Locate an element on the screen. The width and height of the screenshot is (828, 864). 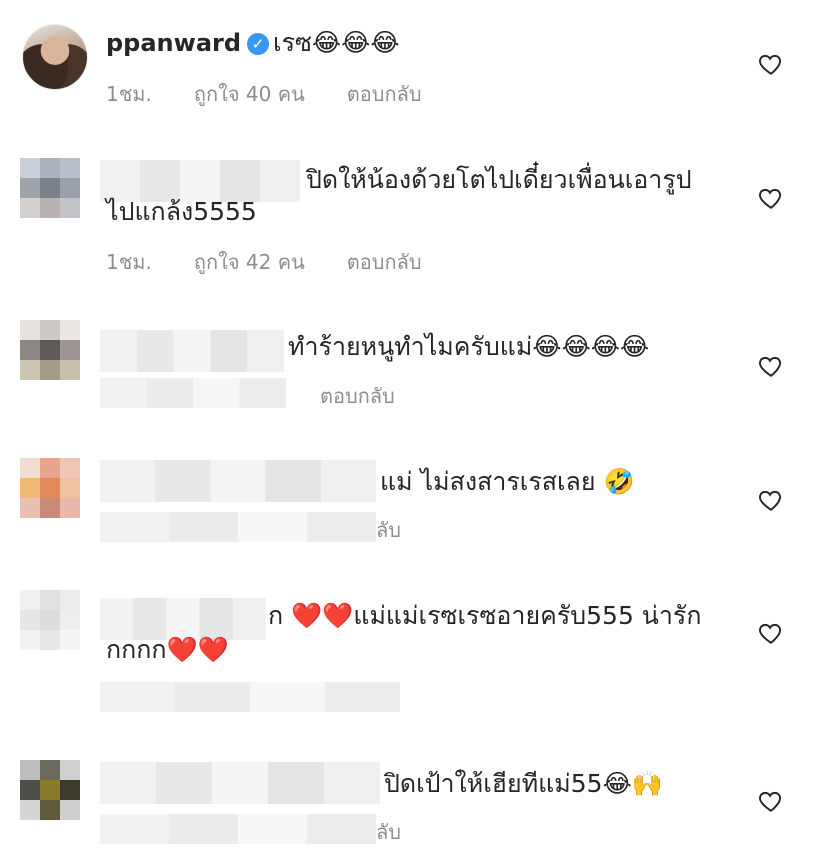
comment-text: เรซ😂😂😂 is located at coordinates (336, 42).